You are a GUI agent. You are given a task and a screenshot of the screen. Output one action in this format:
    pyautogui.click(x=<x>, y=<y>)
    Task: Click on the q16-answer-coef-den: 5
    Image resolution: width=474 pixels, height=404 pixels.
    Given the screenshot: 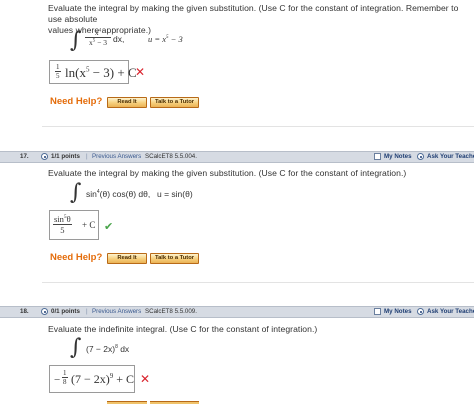 What is the action you would take?
    pyautogui.click(x=58, y=76)
    